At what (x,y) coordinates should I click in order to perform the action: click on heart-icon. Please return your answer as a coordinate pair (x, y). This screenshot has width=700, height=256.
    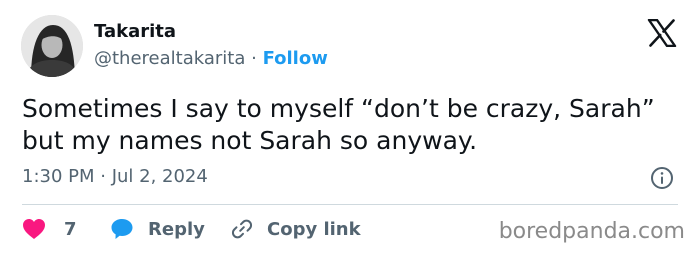
    Looking at the image, I should click on (34, 229).